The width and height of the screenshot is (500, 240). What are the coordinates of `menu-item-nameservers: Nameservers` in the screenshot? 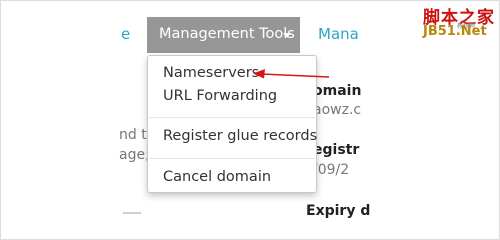 It's located at (211, 73).